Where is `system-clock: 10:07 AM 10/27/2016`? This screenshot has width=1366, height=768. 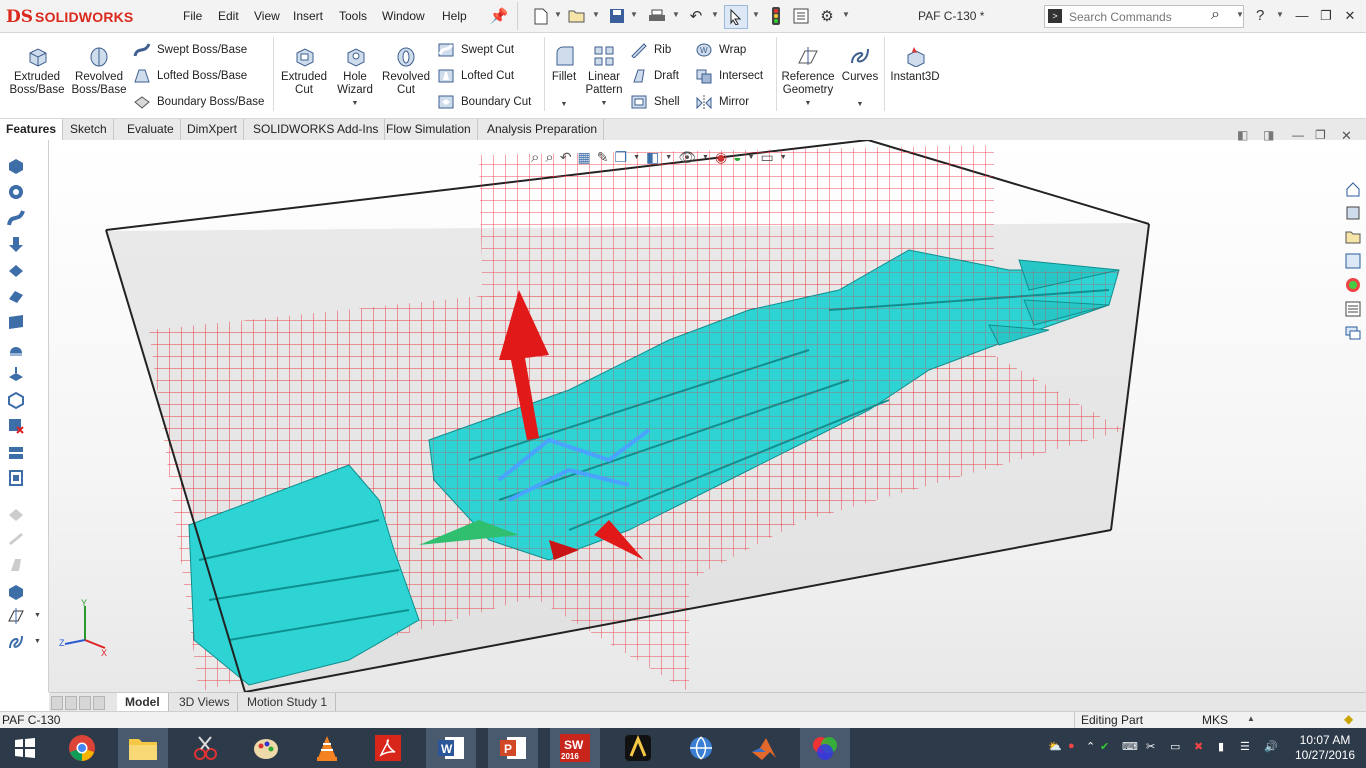 system-clock: 10:07 AM 10/27/2016 is located at coordinates (1325, 748).